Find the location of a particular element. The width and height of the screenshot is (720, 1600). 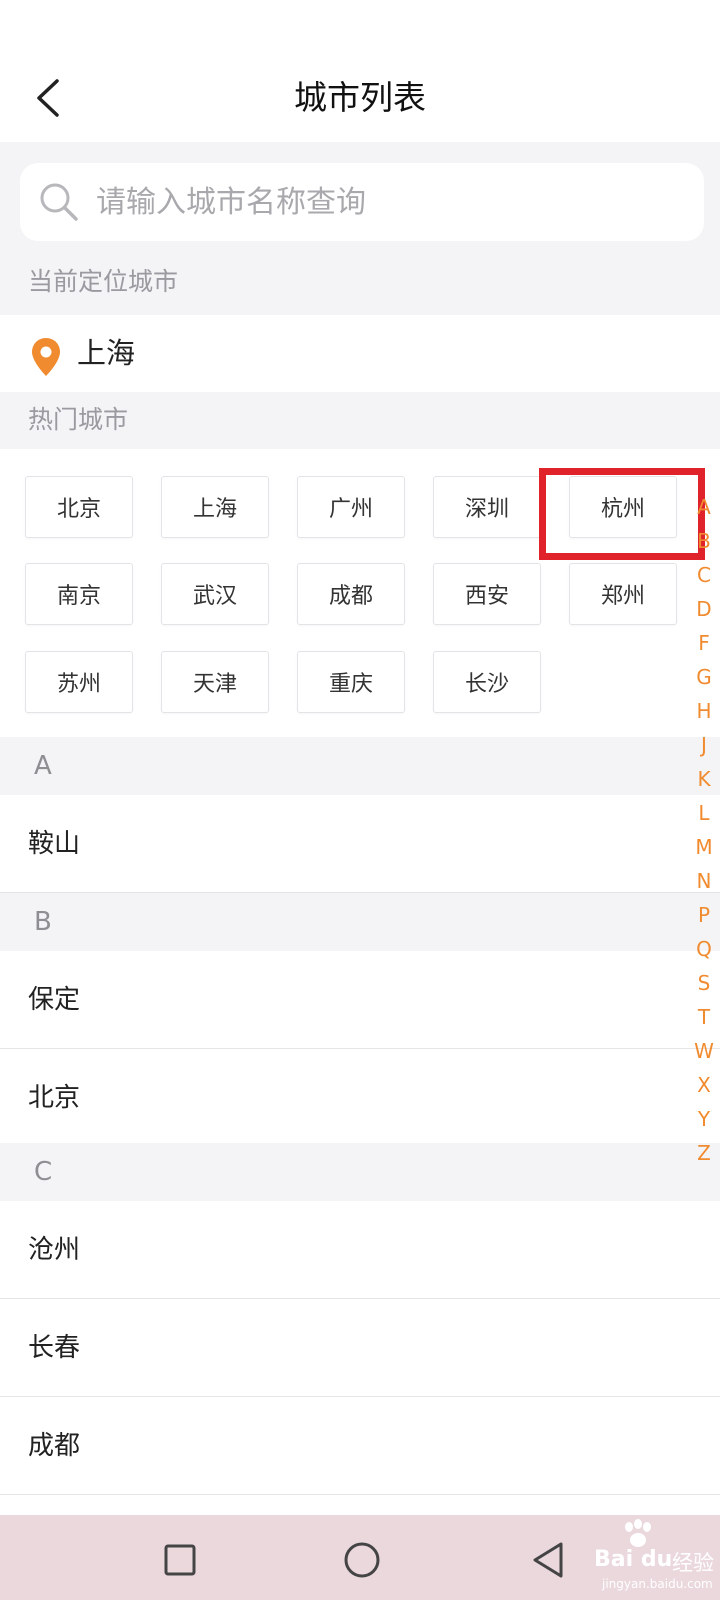

city-row: 鞍山 is located at coordinates (360, 844).